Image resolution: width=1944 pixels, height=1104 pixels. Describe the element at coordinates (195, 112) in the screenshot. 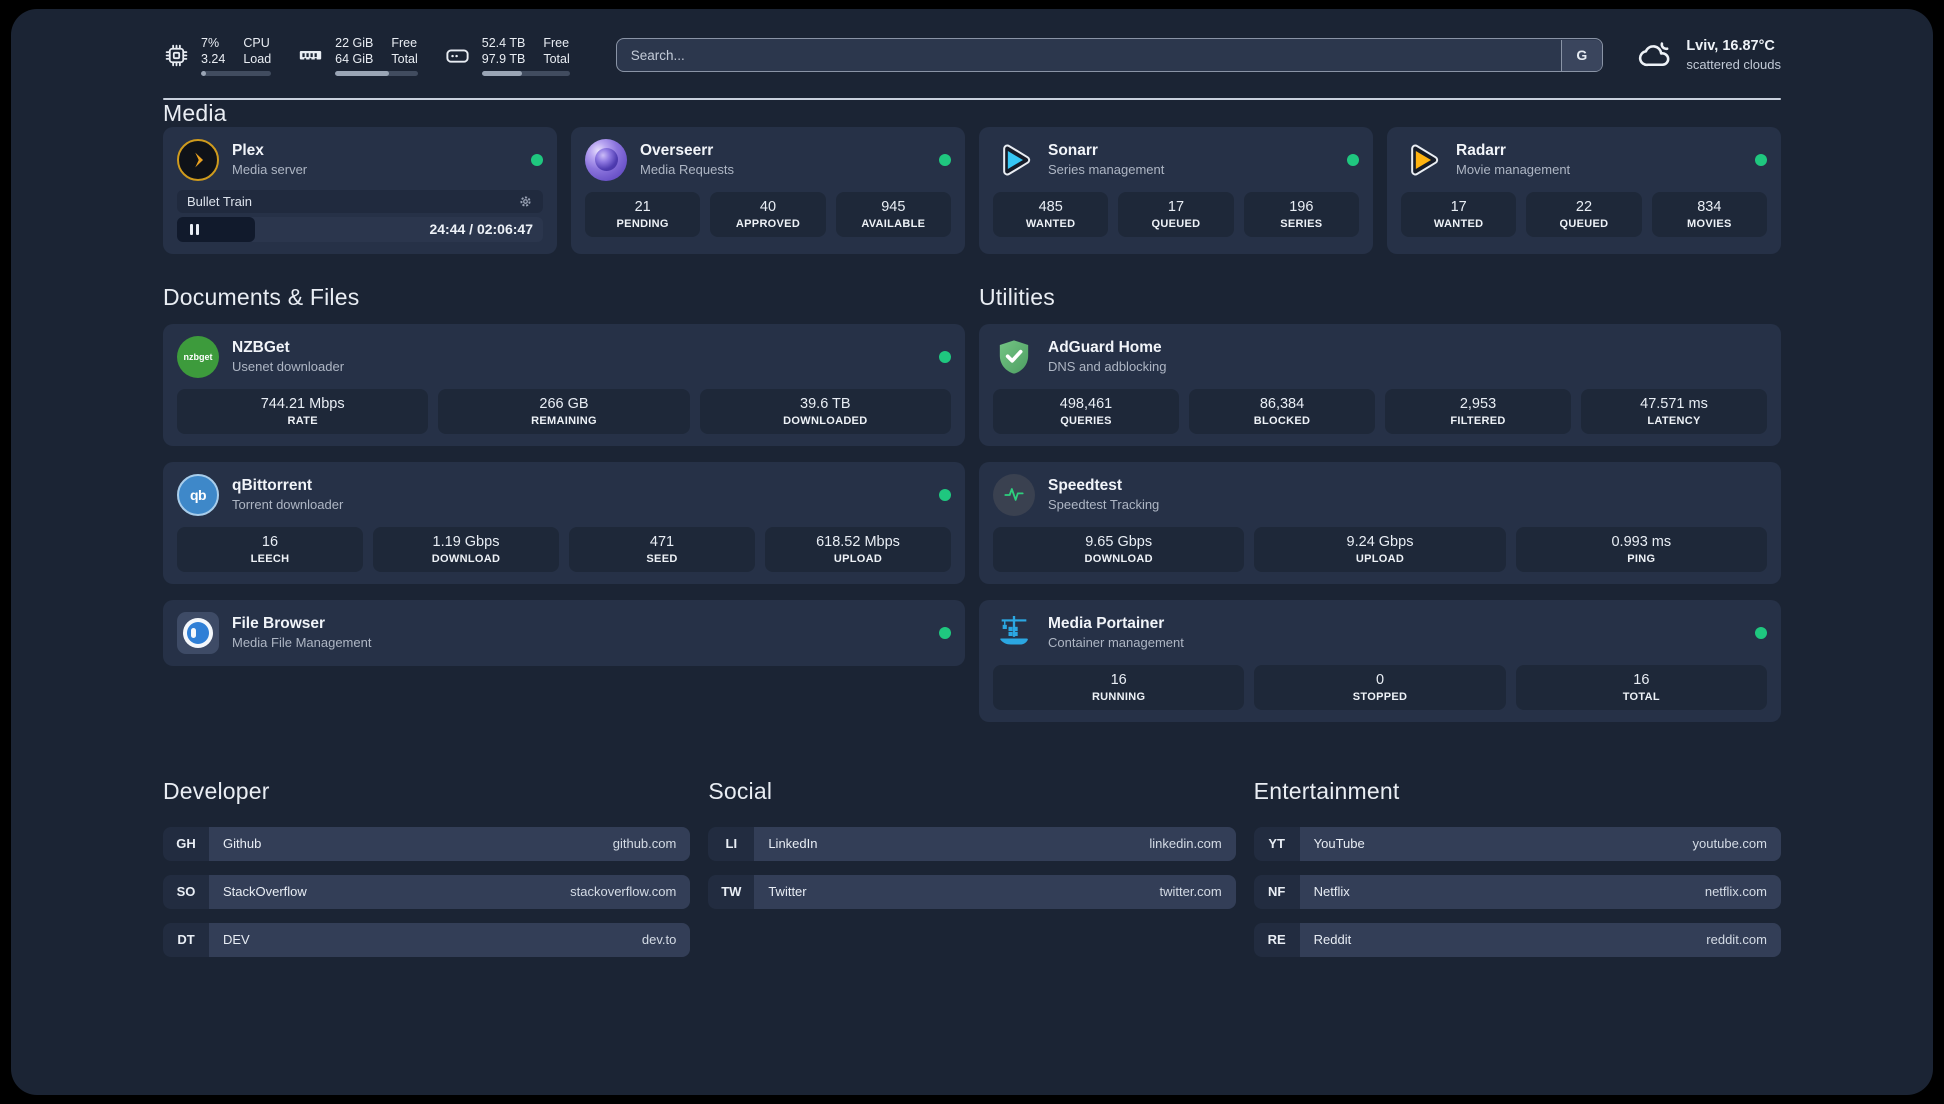

I see `section-title-media: Media` at that location.